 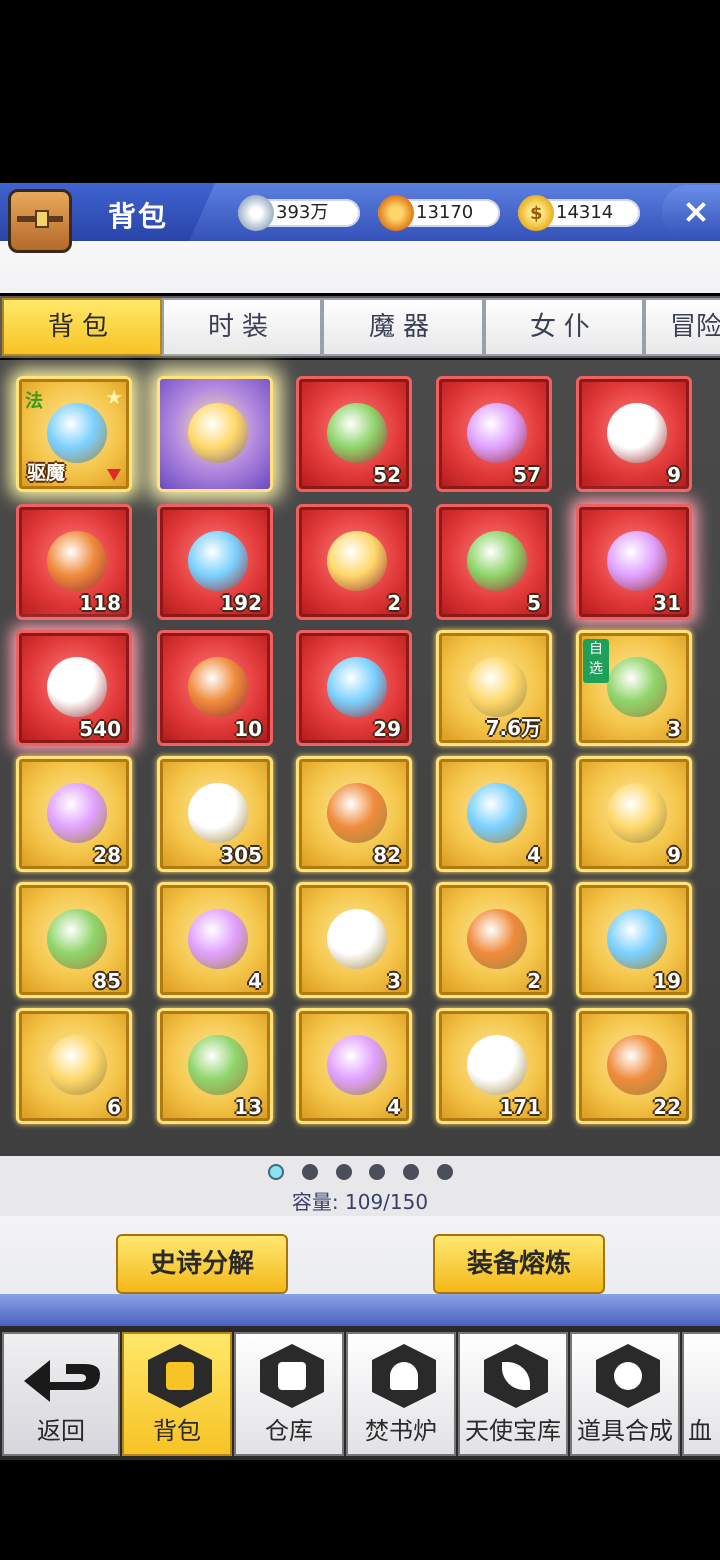 What do you see at coordinates (513, 1431) in the screenshot?
I see `nav-label: 天使宝库` at bounding box center [513, 1431].